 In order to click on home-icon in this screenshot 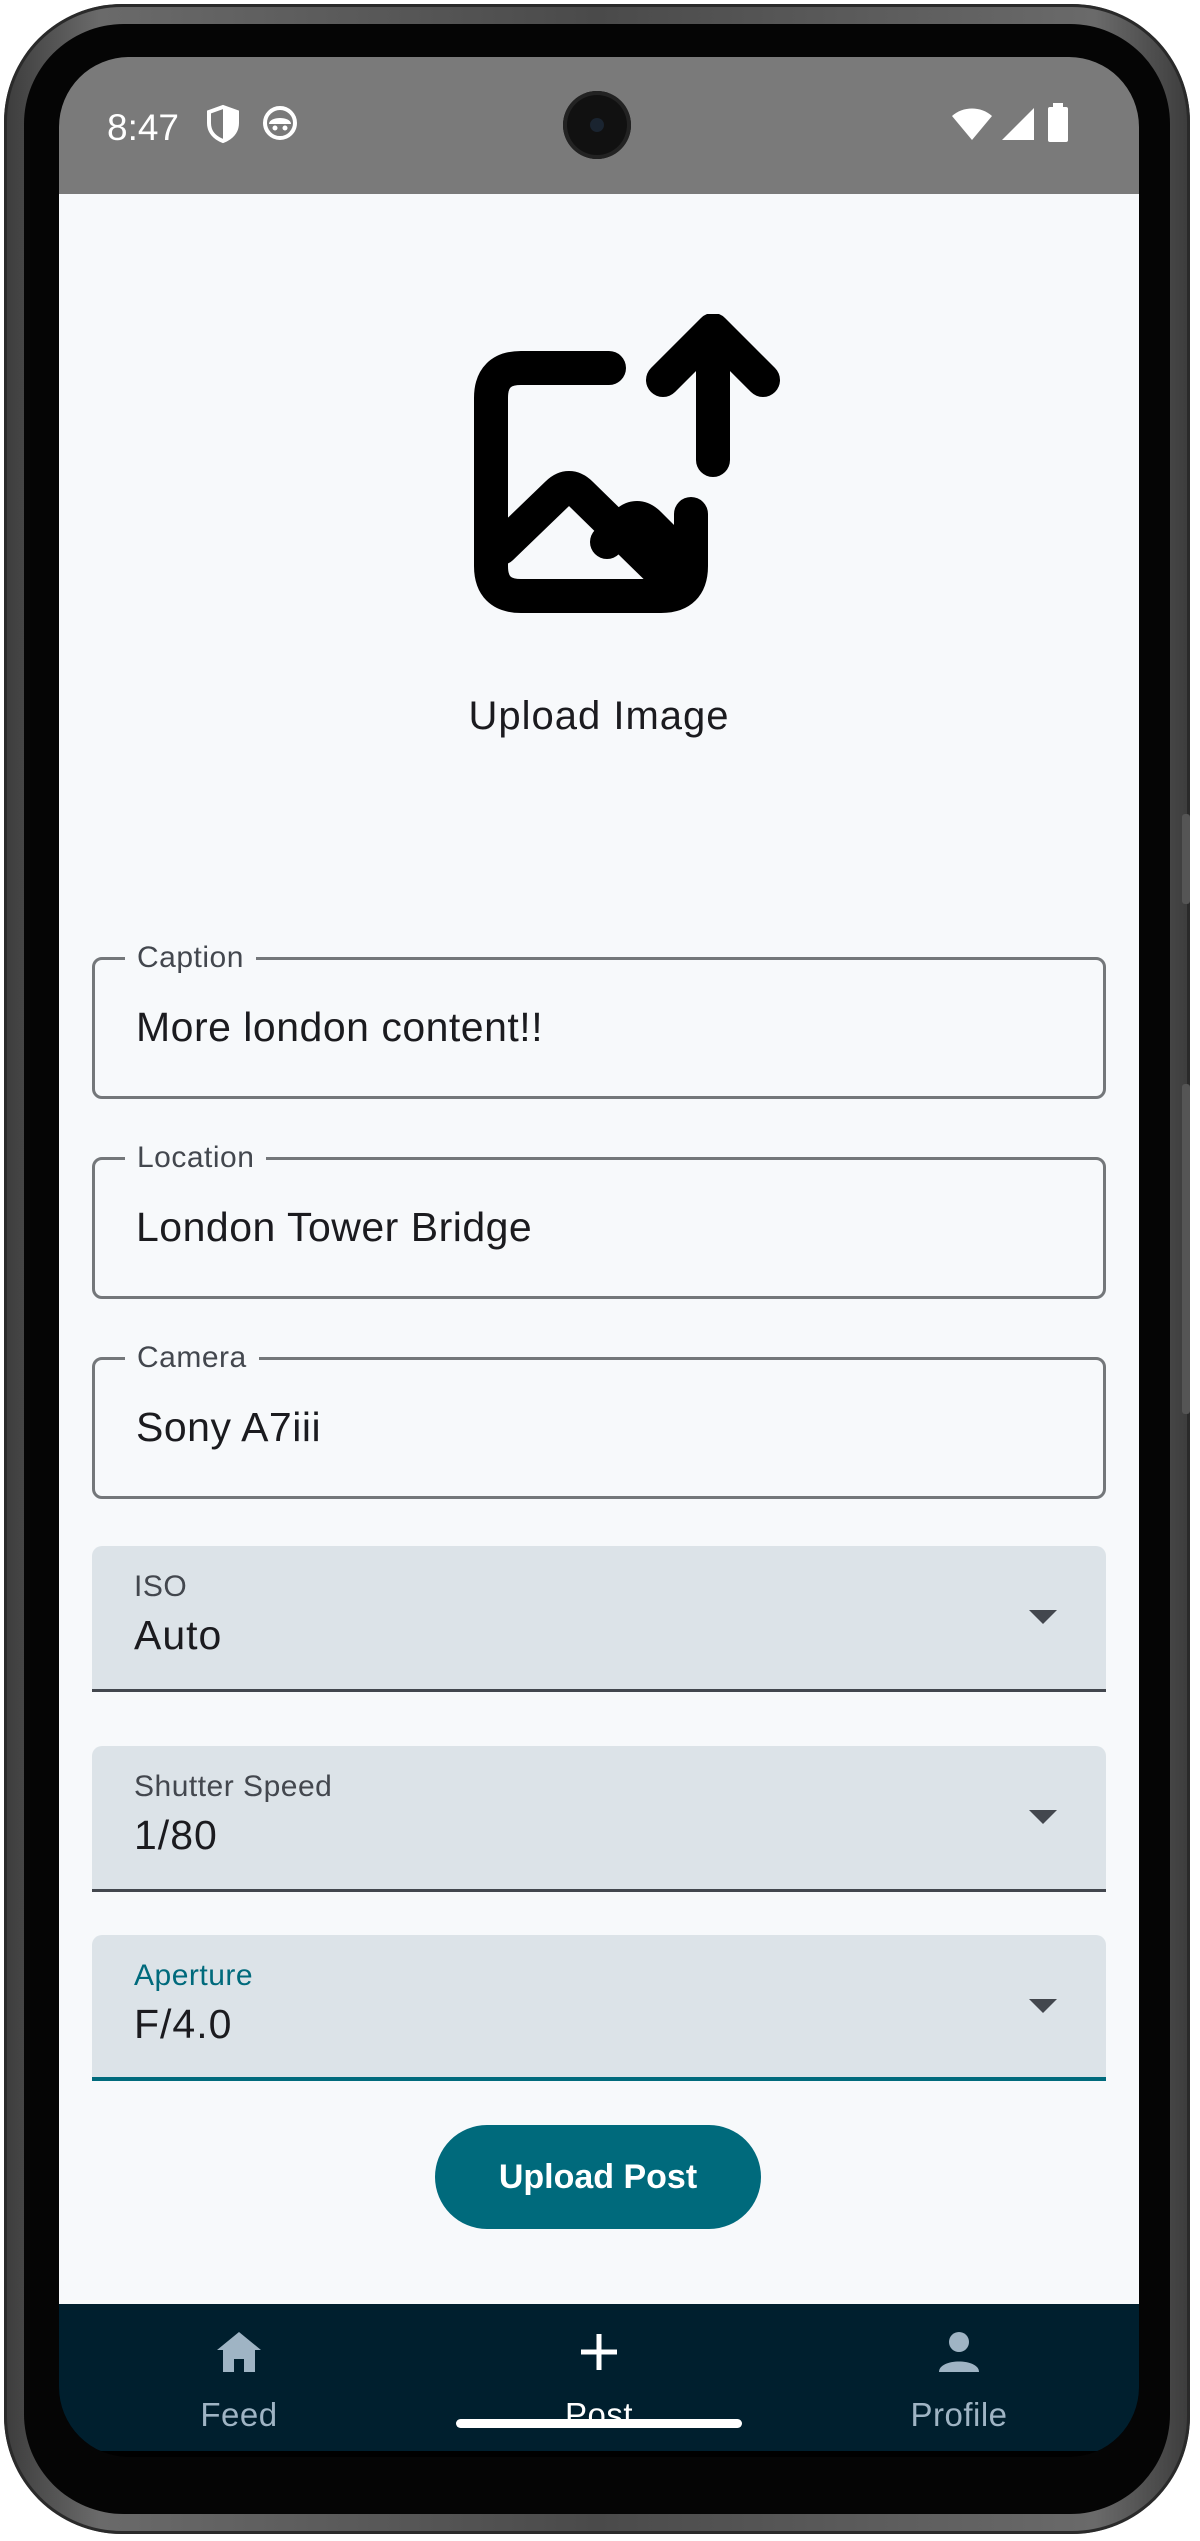, I will do `click(239, 2352)`.